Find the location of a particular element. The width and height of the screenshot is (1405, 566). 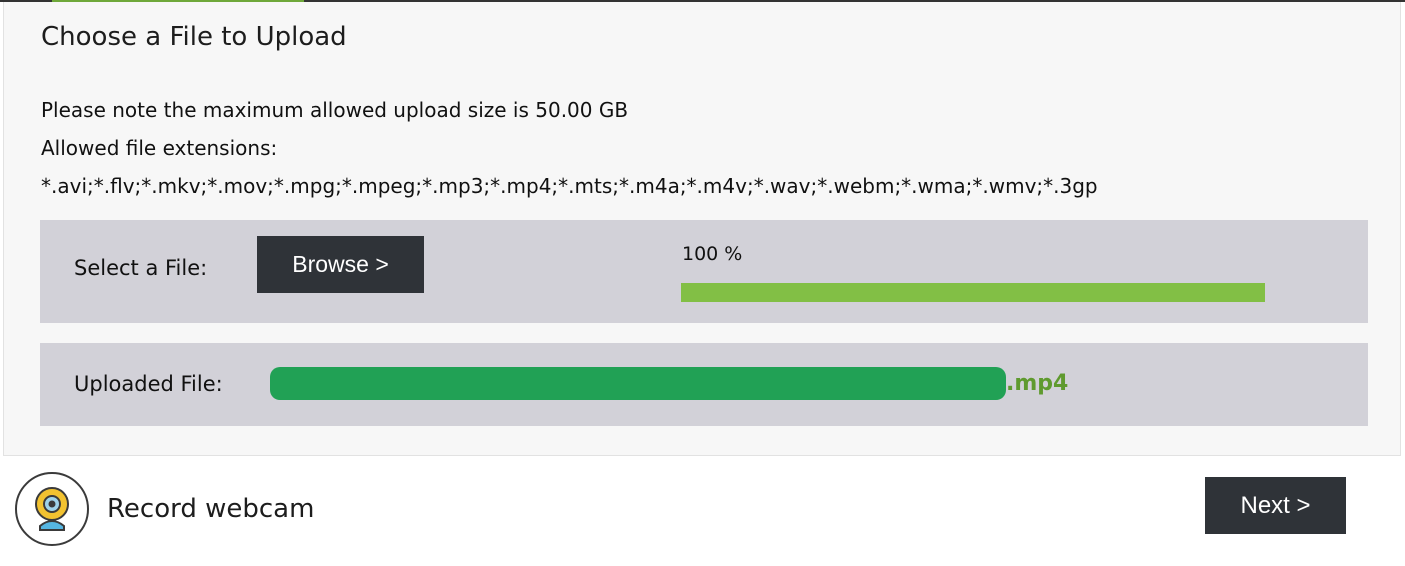

upload-progress-text: 100 % is located at coordinates (712, 254).